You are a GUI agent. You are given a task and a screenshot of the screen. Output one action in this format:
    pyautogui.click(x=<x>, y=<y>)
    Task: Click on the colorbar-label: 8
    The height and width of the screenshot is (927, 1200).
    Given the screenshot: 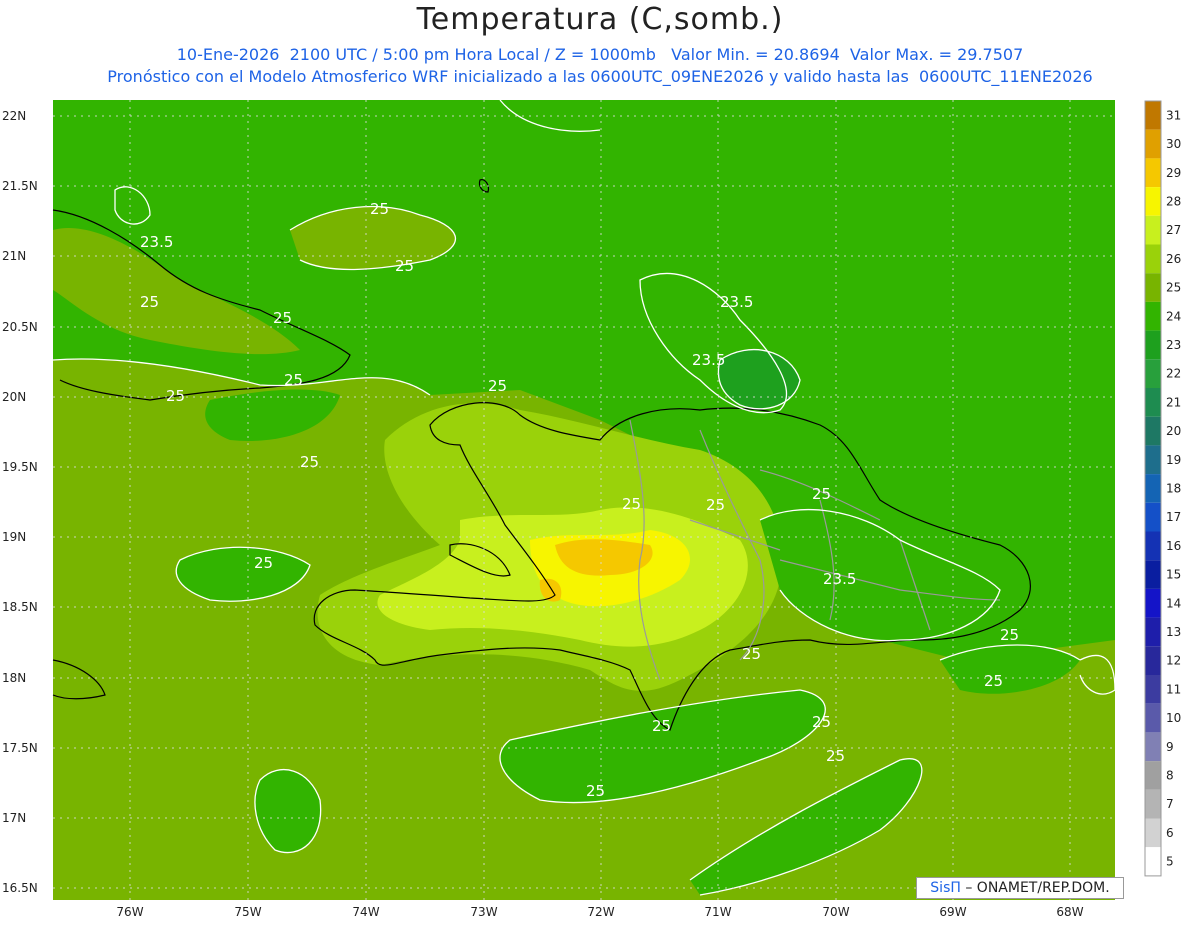 What is the action you would take?
    pyautogui.click(x=1170, y=775)
    